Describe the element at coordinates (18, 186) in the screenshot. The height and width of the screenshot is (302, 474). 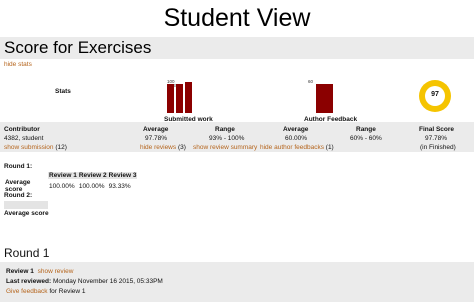
I see `round-1-average-label: Average score` at that location.